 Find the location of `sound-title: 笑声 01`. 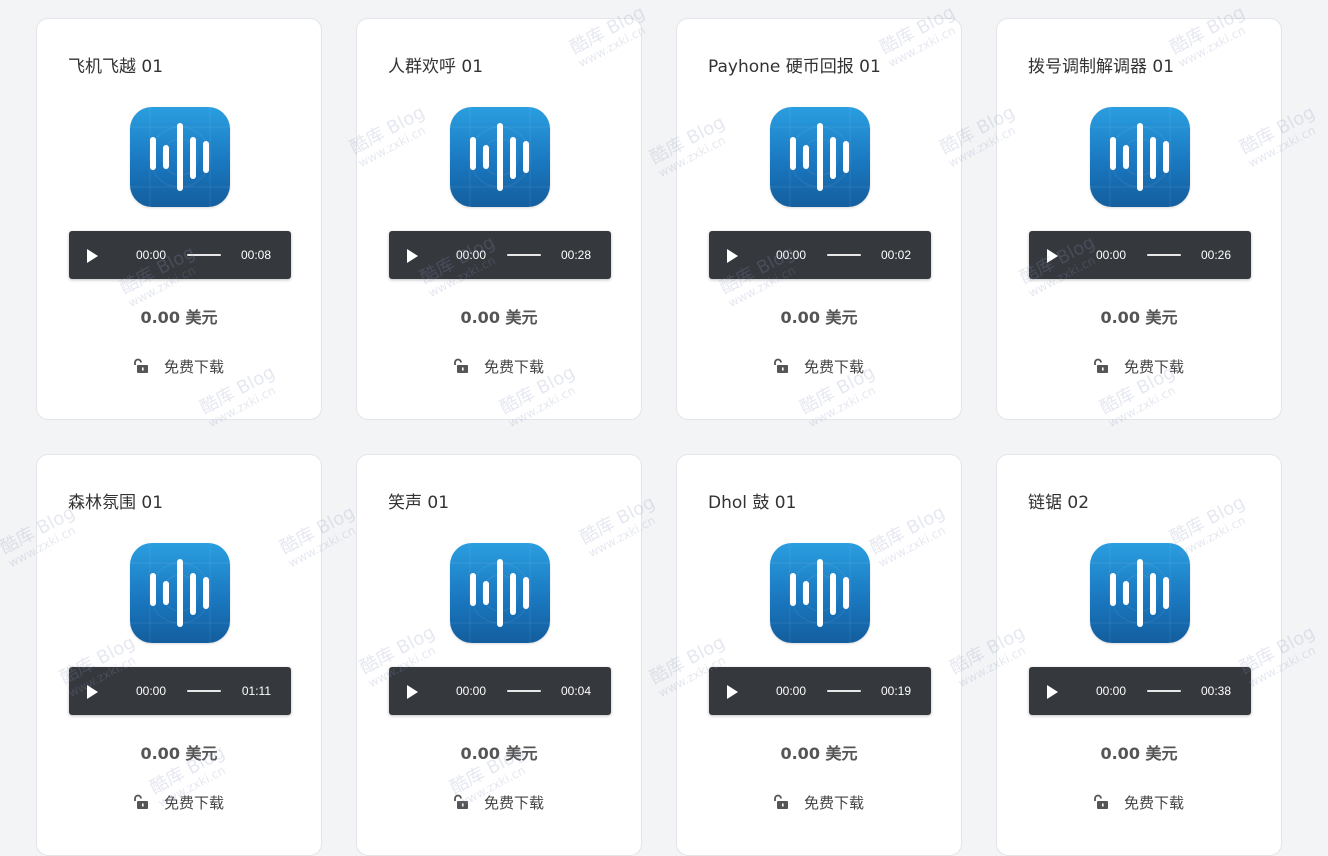

sound-title: 笑声 01 is located at coordinates (418, 500).